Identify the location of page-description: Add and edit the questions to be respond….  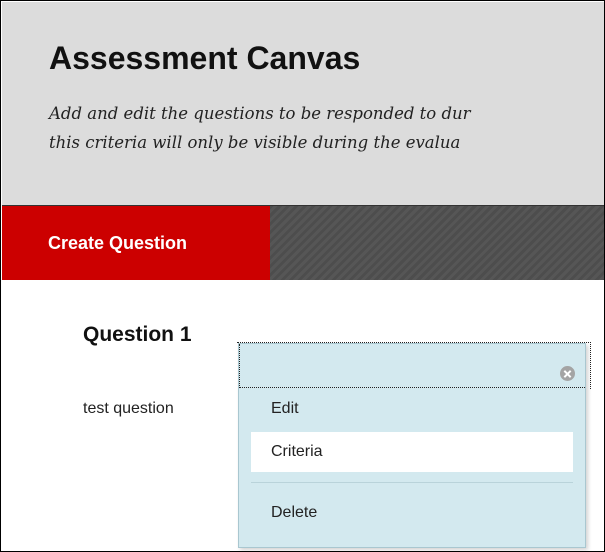
(326, 128).